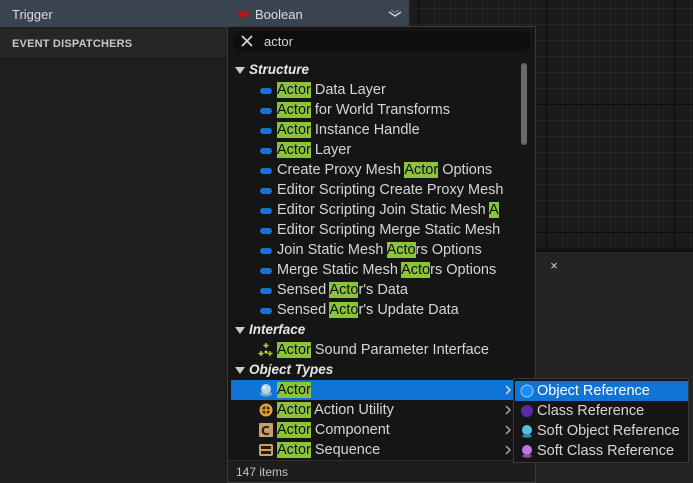 Image resolution: width=693 pixels, height=483 pixels. Describe the element at coordinates (606, 451) in the screenshot. I see `menu-item-label: Soft Class Reference` at that location.